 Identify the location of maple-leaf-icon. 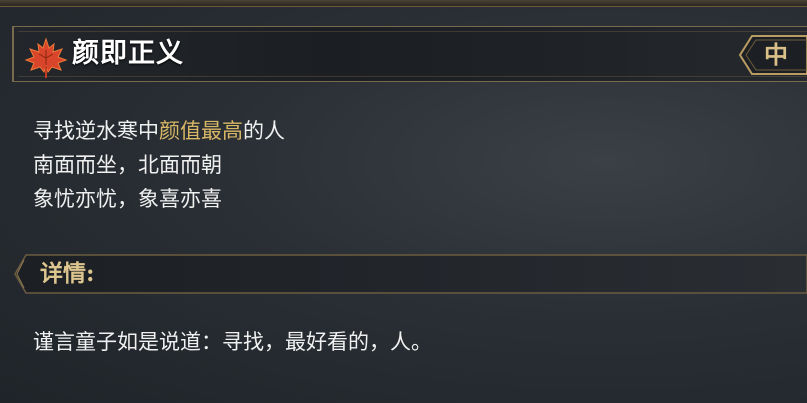
(46, 57).